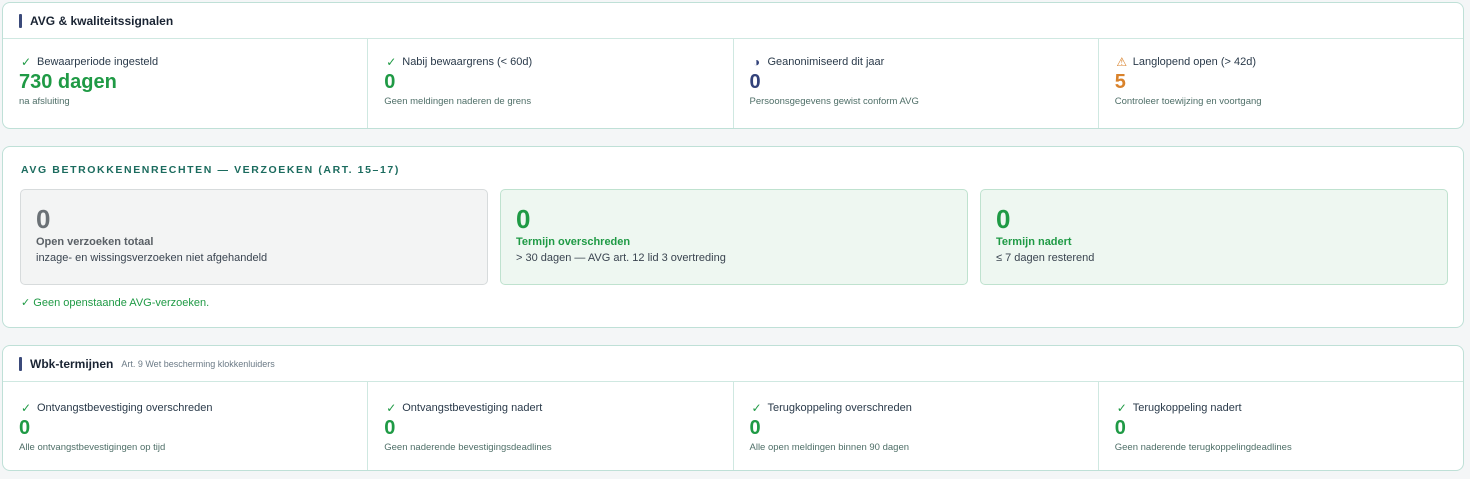 The image size is (1470, 479). What do you see at coordinates (1194, 62) in the screenshot?
I see `kpi-label: Langlopend open (> 42d)` at bounding box center [1194, 62].